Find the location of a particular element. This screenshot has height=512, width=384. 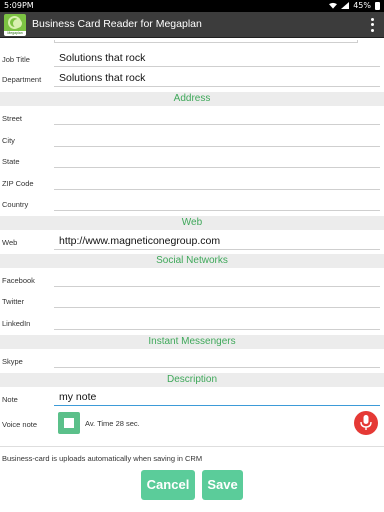

battery-percent: 45% is located at coordinates (362, 5).